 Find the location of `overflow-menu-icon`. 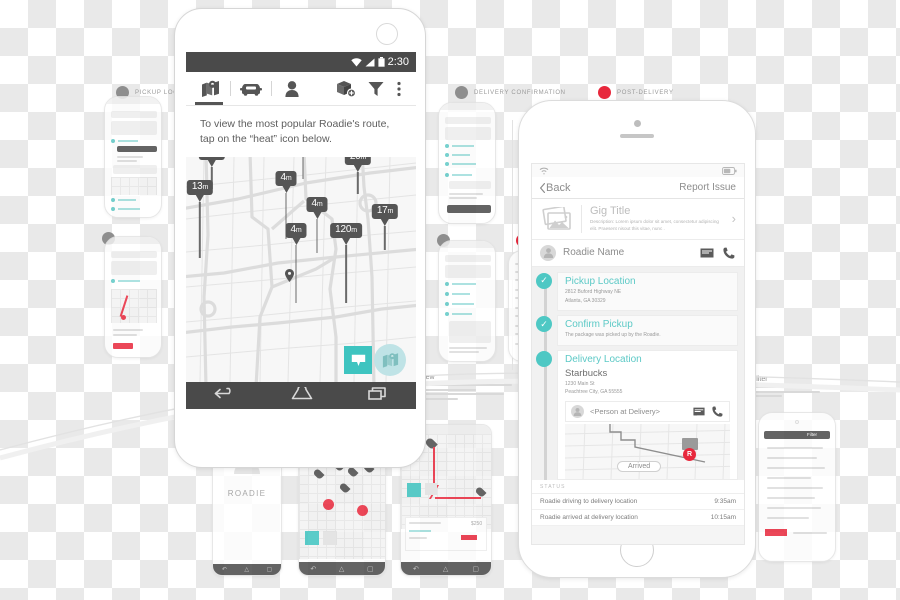

overflow-menu-icon is located at coordinates (399, 89).